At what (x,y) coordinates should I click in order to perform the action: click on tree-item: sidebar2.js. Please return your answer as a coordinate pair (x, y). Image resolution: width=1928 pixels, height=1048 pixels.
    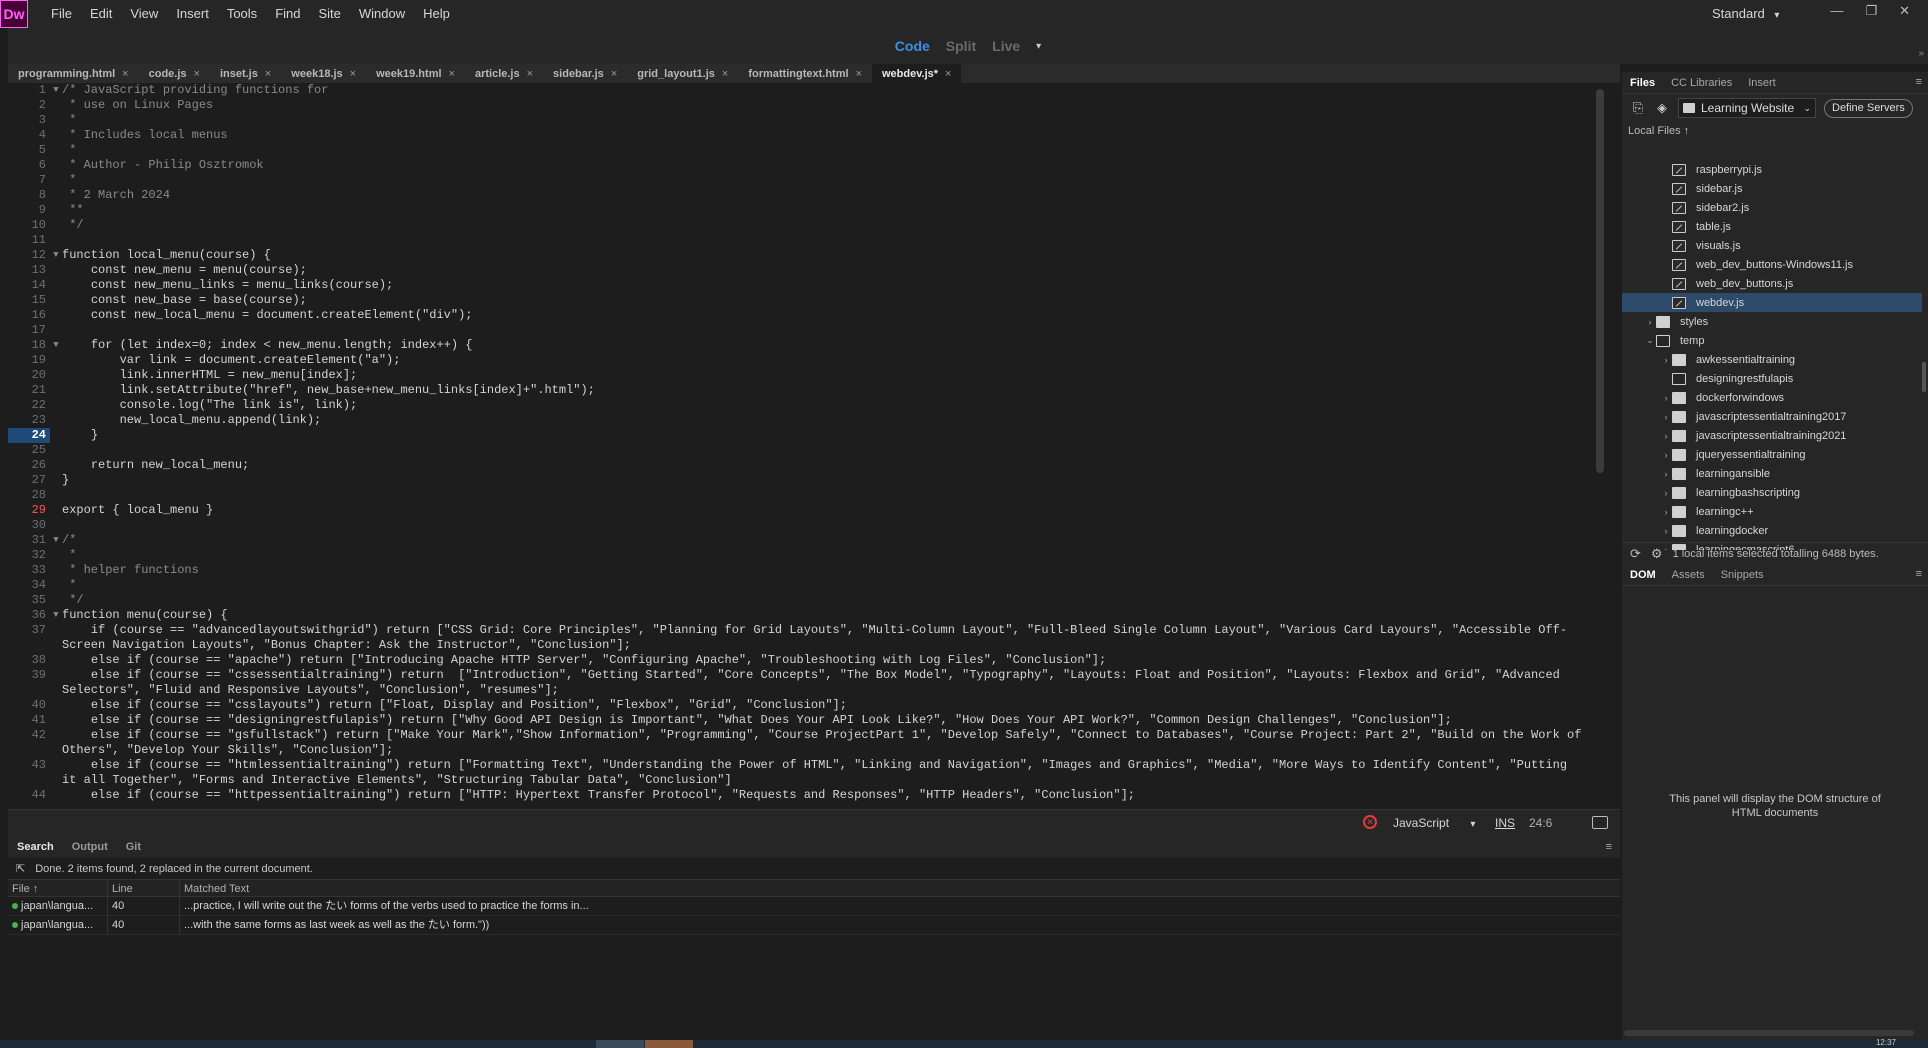
    Looking at the image, I should click on (1772, 207).